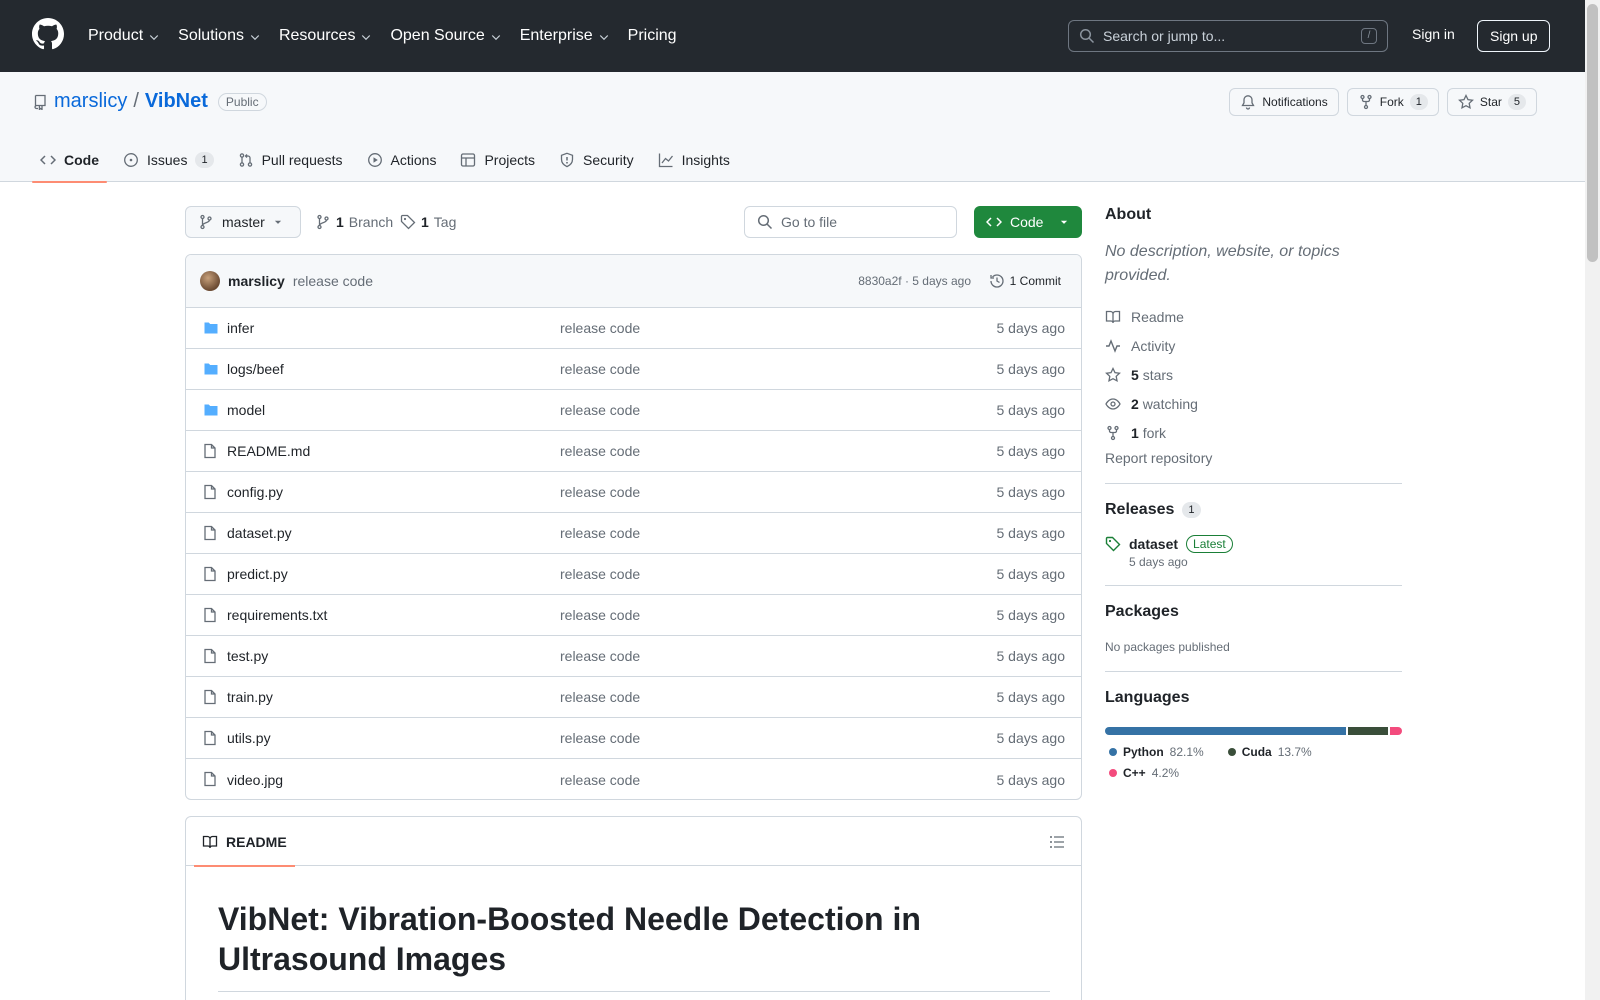  What do you see at coordinates (1514, 36) in the screenshot?
I see `sign-up-button: Sign up` at bounding box center [1514, 36].